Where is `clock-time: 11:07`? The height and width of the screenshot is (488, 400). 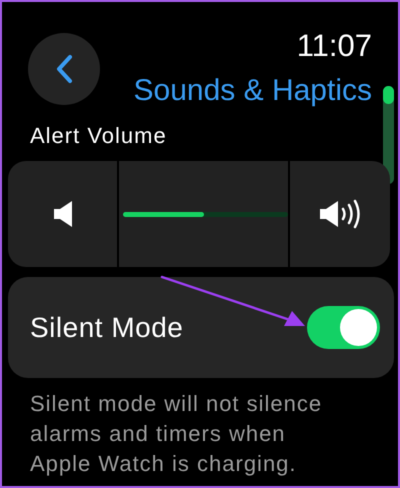 clock-time: 11:07 is located at coordinates (334, 45).